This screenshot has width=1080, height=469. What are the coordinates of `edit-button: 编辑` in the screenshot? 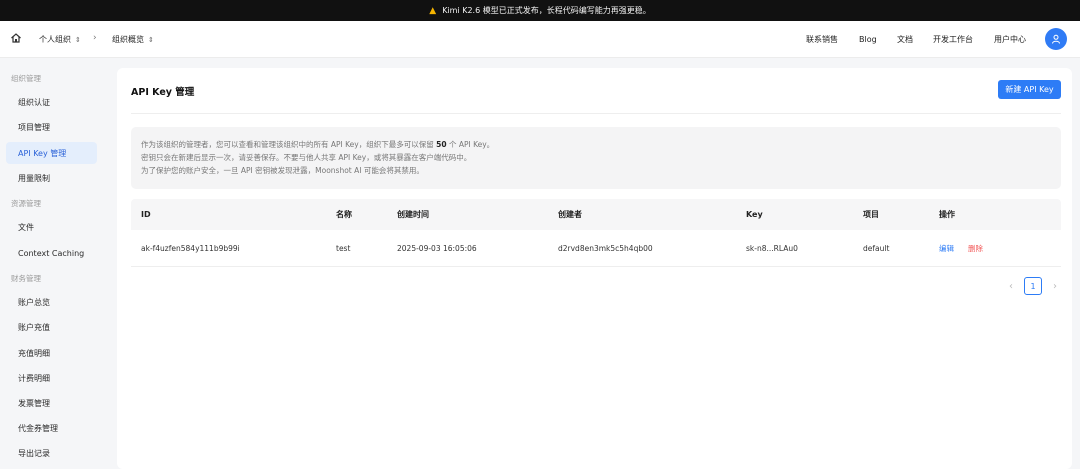 It's located at (946, 248).